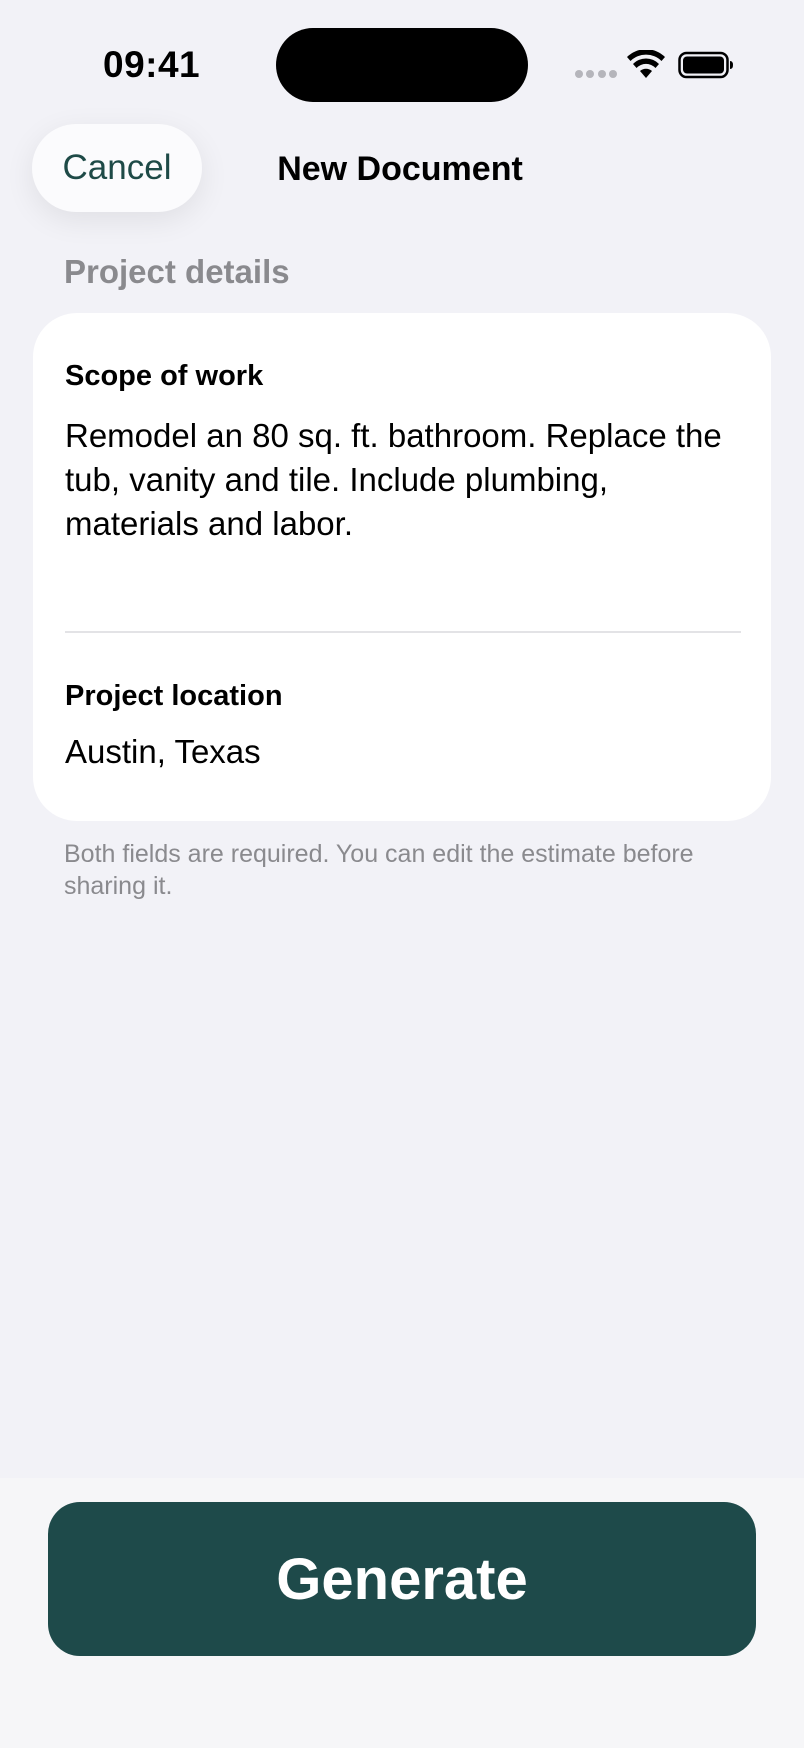 The image size is (804, 1748). Describe the element at coordinates (596, 75) in the screenshot. I see `signal-icon` at that location.